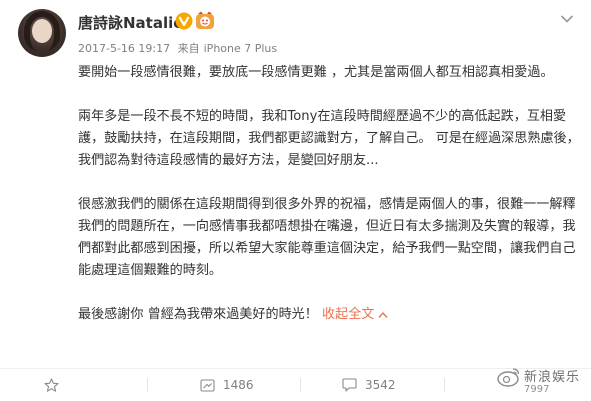 This screenshot has height=401, width=591. I want to click on post-closing-line: 最後感謝你 曾經為我帶來過美好的時光！ 收起全文, so click(330, 315).